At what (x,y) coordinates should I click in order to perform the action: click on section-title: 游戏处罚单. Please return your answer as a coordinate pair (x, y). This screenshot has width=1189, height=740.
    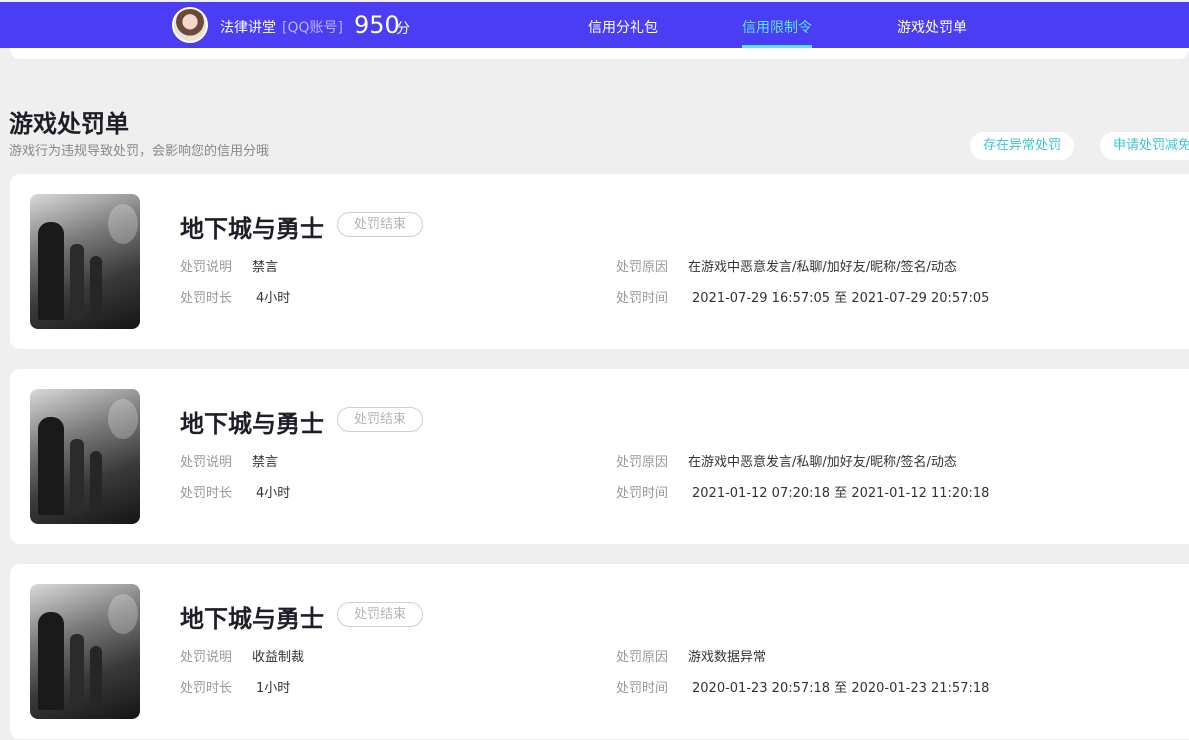
    Looking at the image, I should click on (69, 124).